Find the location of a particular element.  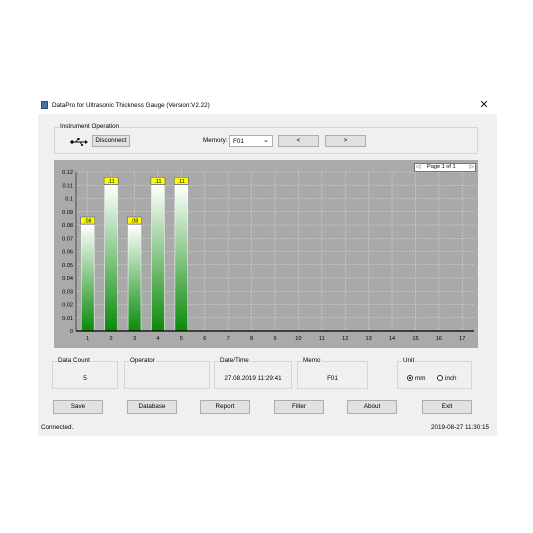

y-tick-label: 0.11 is located at coordinates (68, 186).